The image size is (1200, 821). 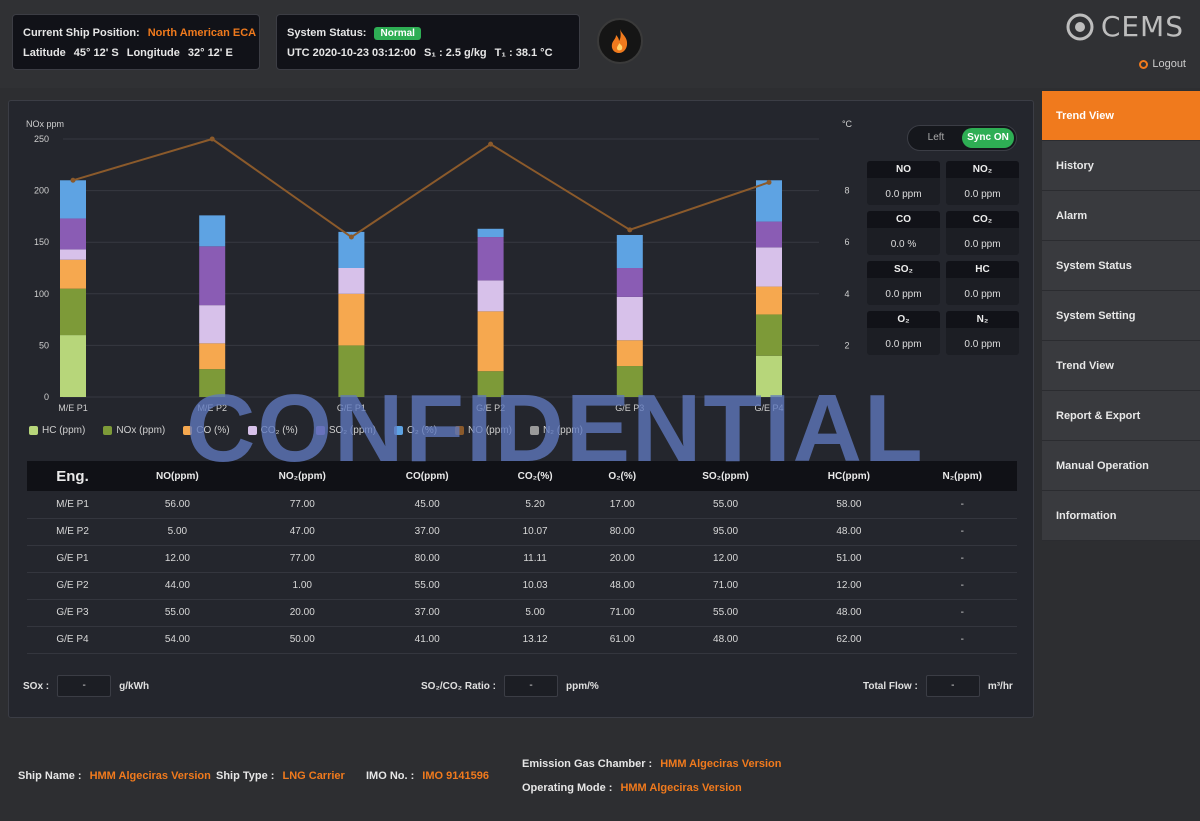 What do you see at coordinates (849, 640) in the screenshot?
I see `table-cell: 62.00` at bounding box center [849, 640].